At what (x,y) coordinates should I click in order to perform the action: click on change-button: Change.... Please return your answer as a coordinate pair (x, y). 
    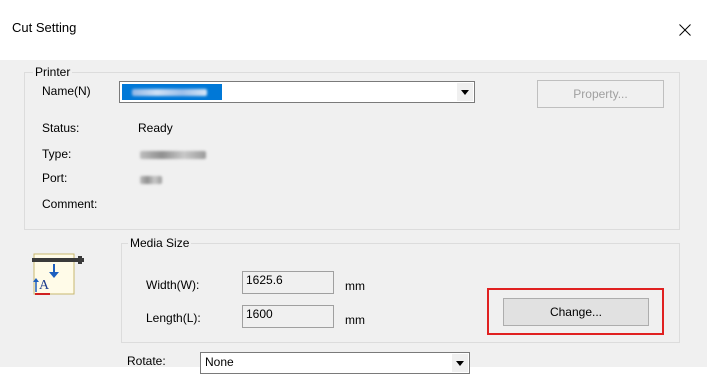
    Looking at the image, I should click on (576, 312).